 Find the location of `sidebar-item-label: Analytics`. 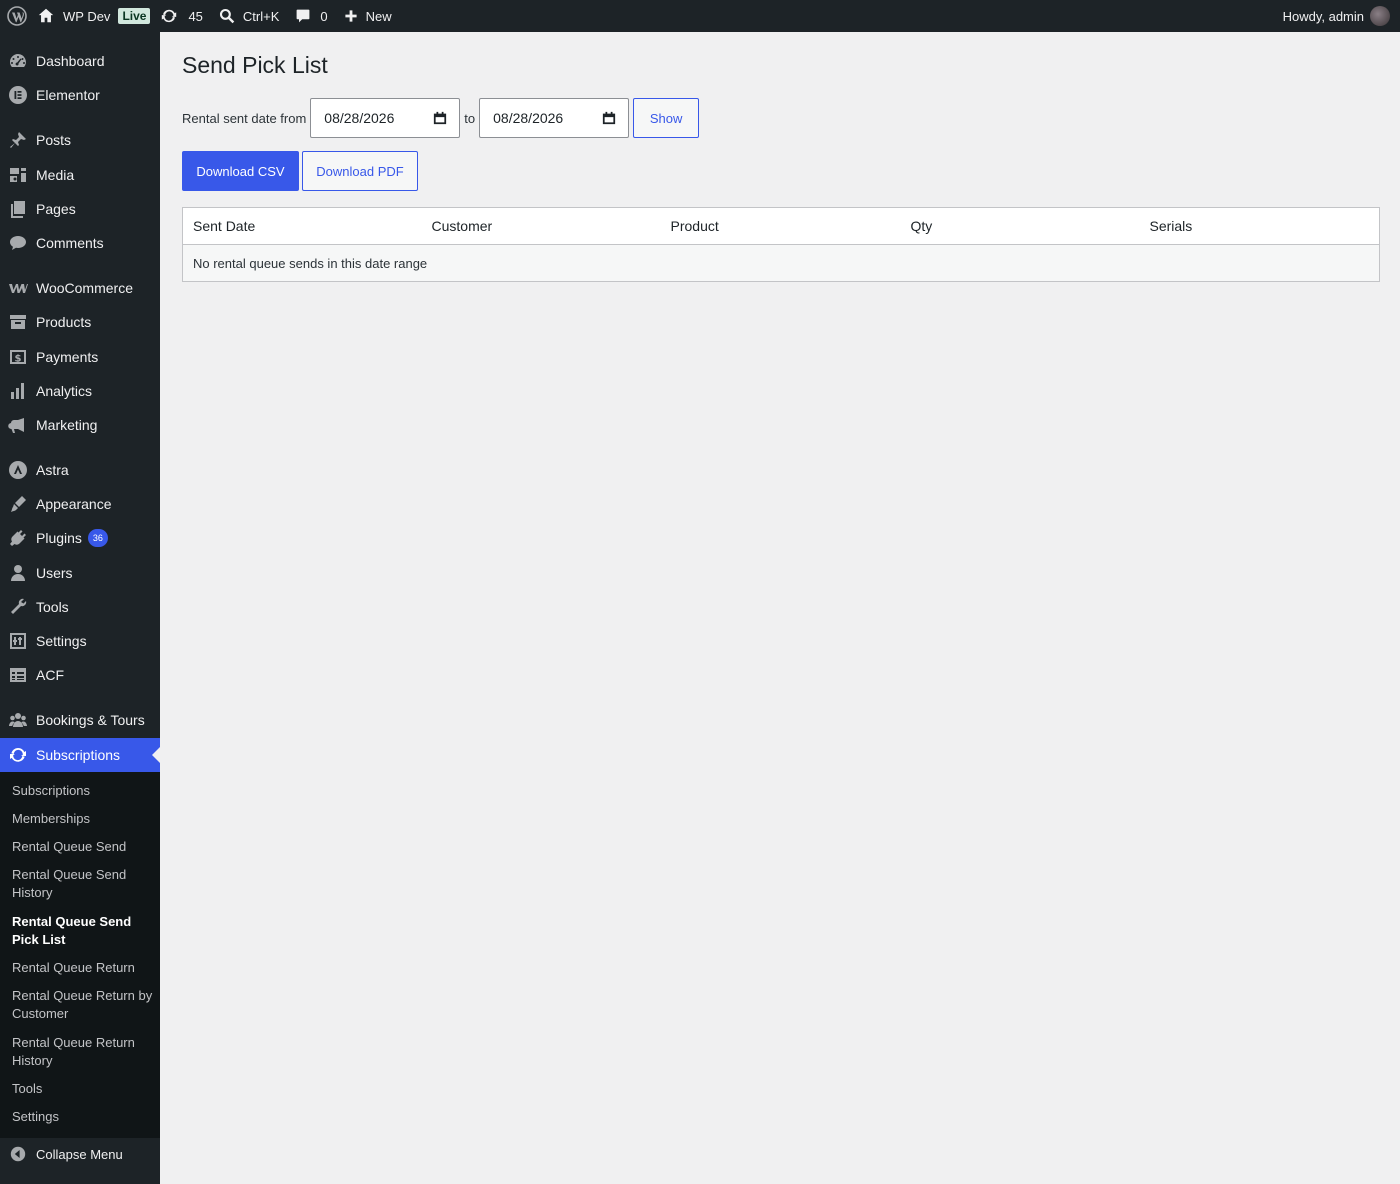

sidebar-item-label: Analytics is located at coordinates (64, 391).